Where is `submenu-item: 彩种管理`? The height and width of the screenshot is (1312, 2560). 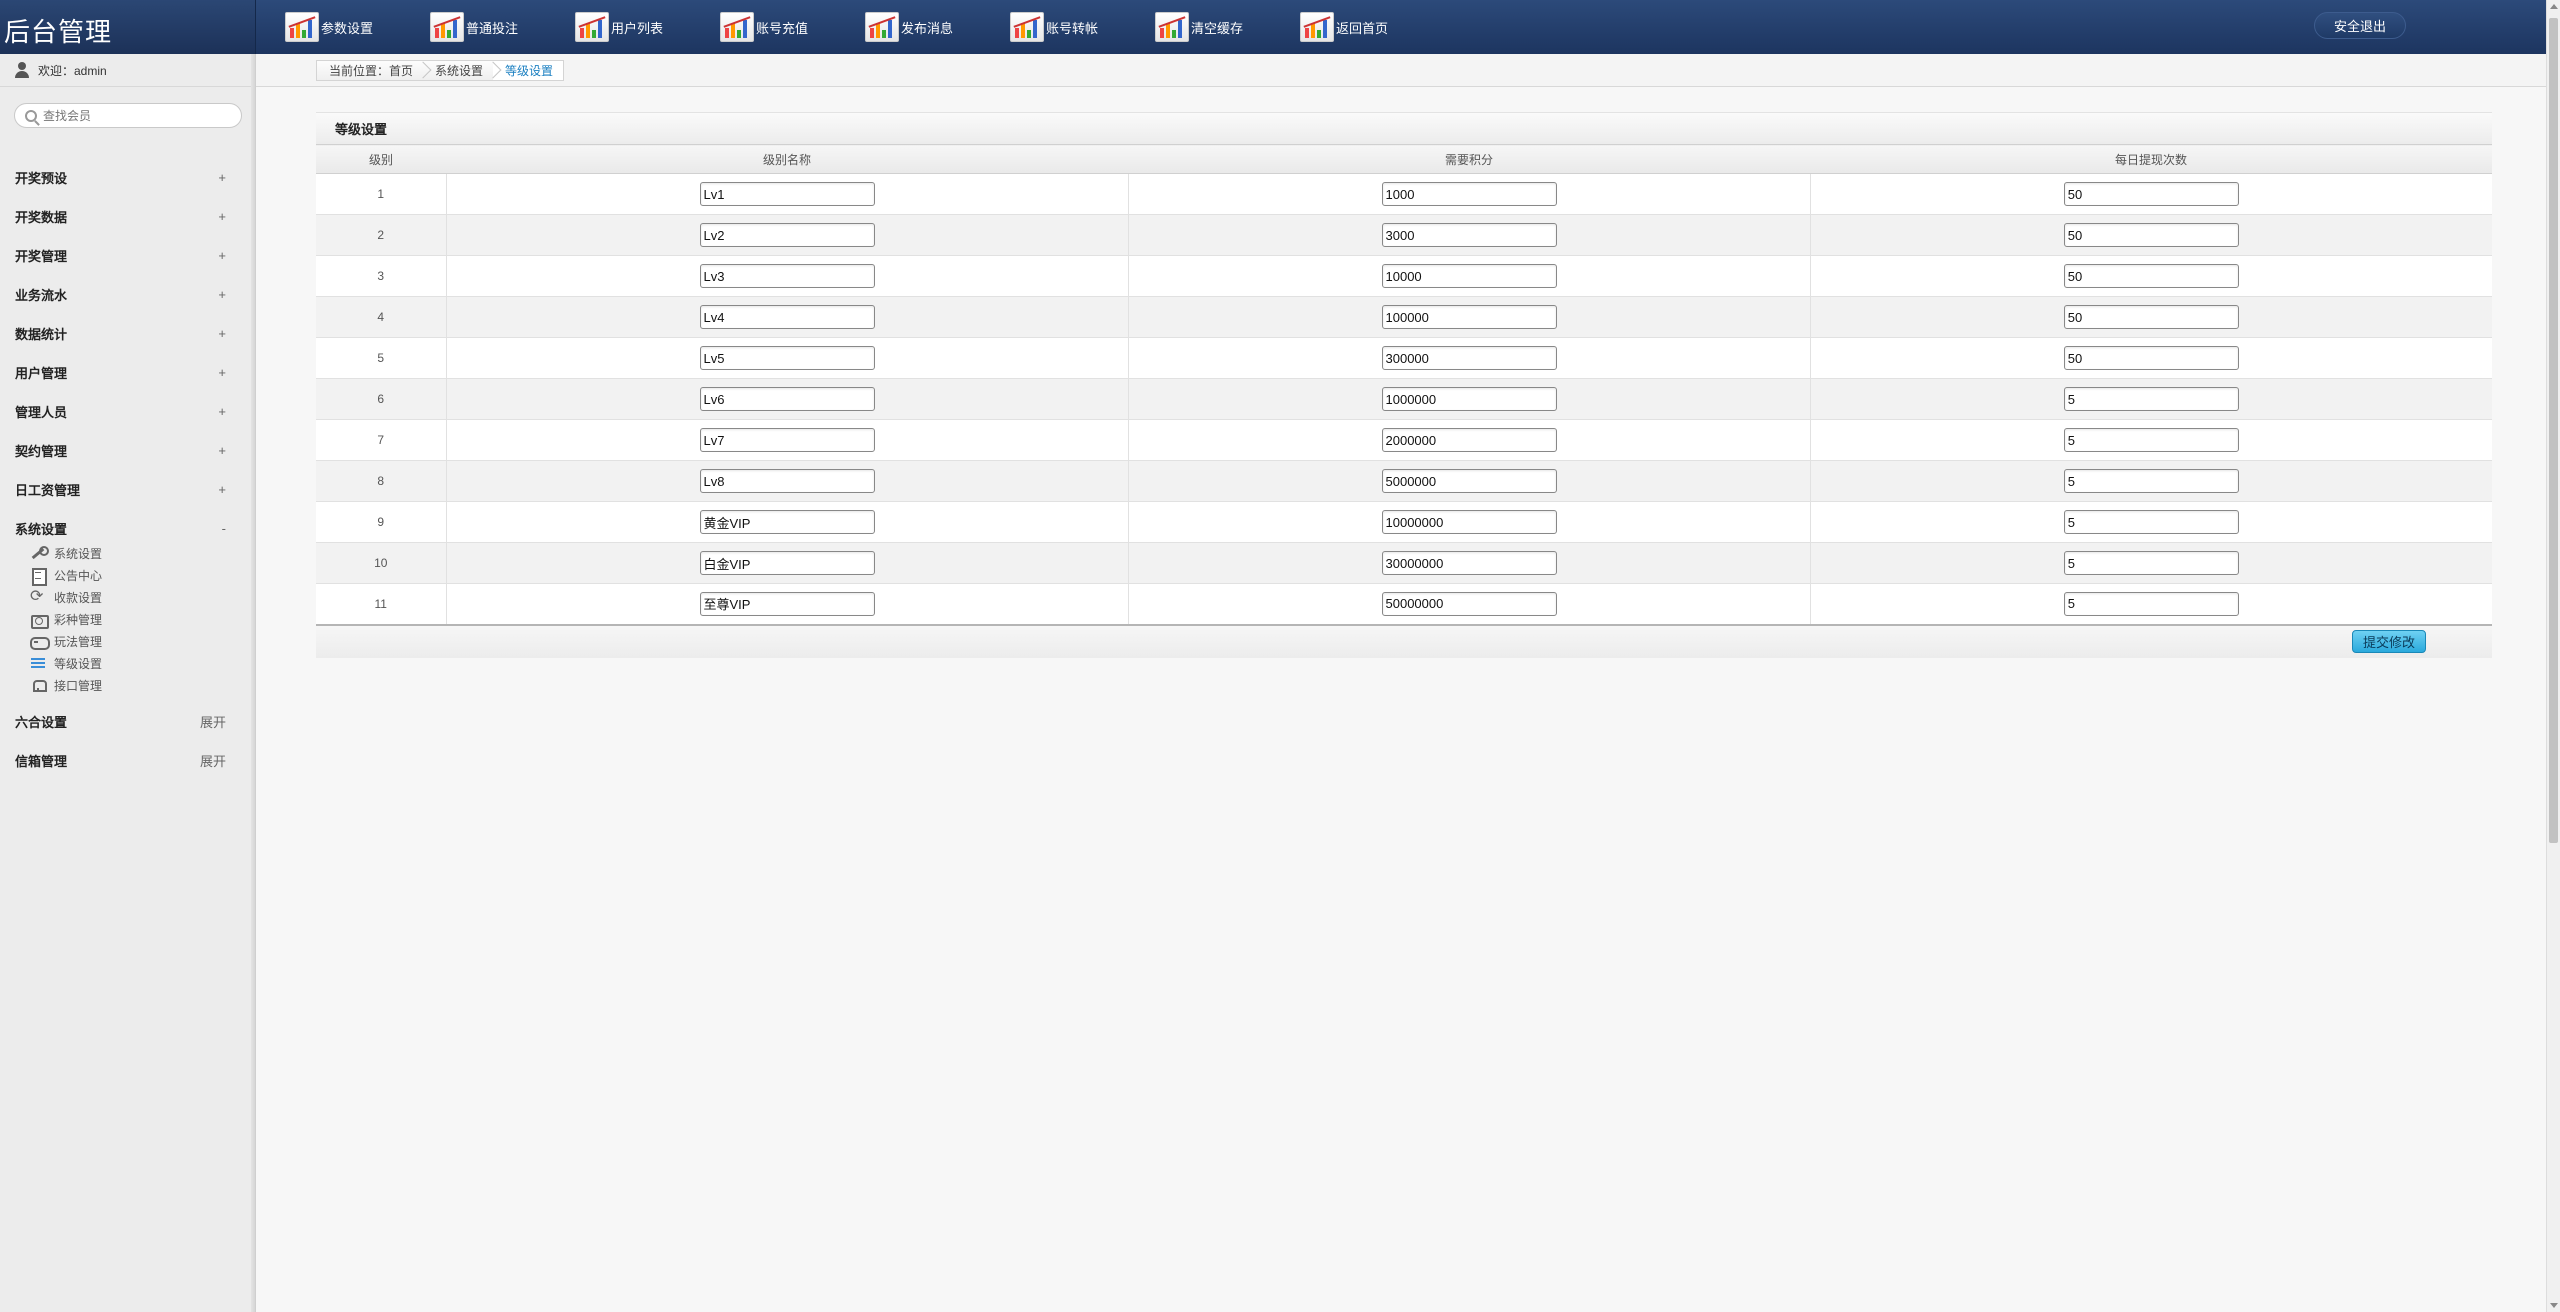 submenu-item: 彩种管理 is located at coordinates (141, 619).